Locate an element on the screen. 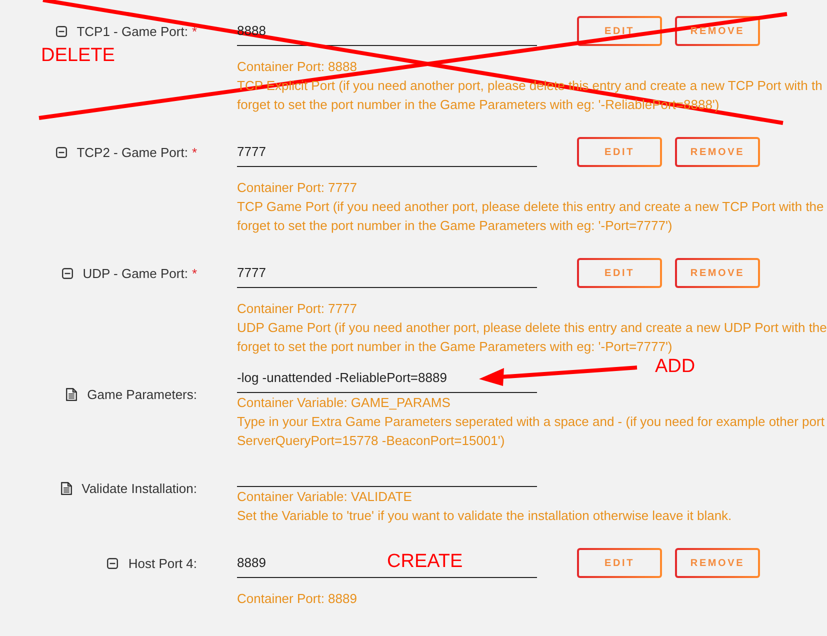 The image size is (827, 636). container-note: Container Variable: GAME_PARAMS is located at coordinates (344, 403).